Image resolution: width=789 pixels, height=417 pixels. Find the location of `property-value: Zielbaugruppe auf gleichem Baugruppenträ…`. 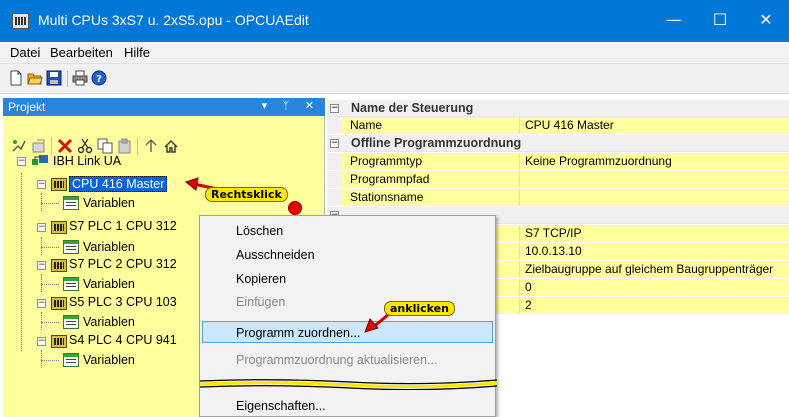

property-value: Zielbaugruppe auf gleichem Baugruppenträ… is located at coordinates (654, 269).